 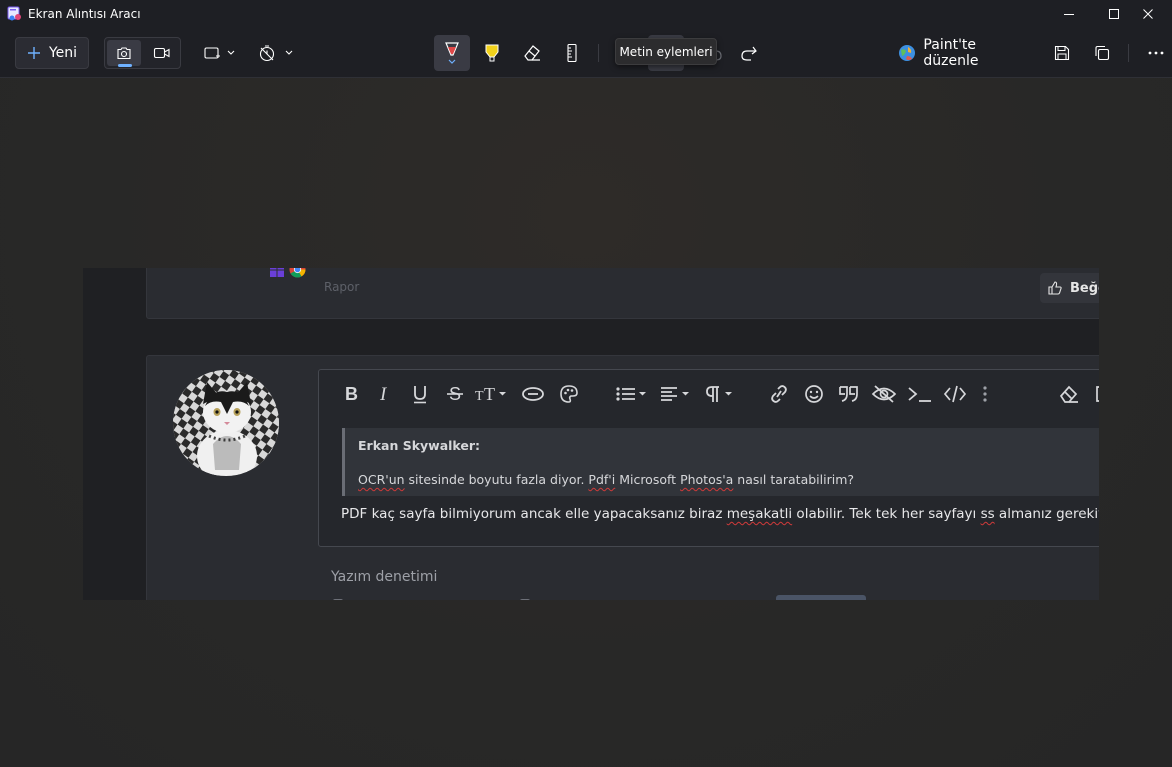 What do you see at coordinates (987, 514) in the screenshot?
I see `misspelled-word: ss` at bounding box center [987, 514].